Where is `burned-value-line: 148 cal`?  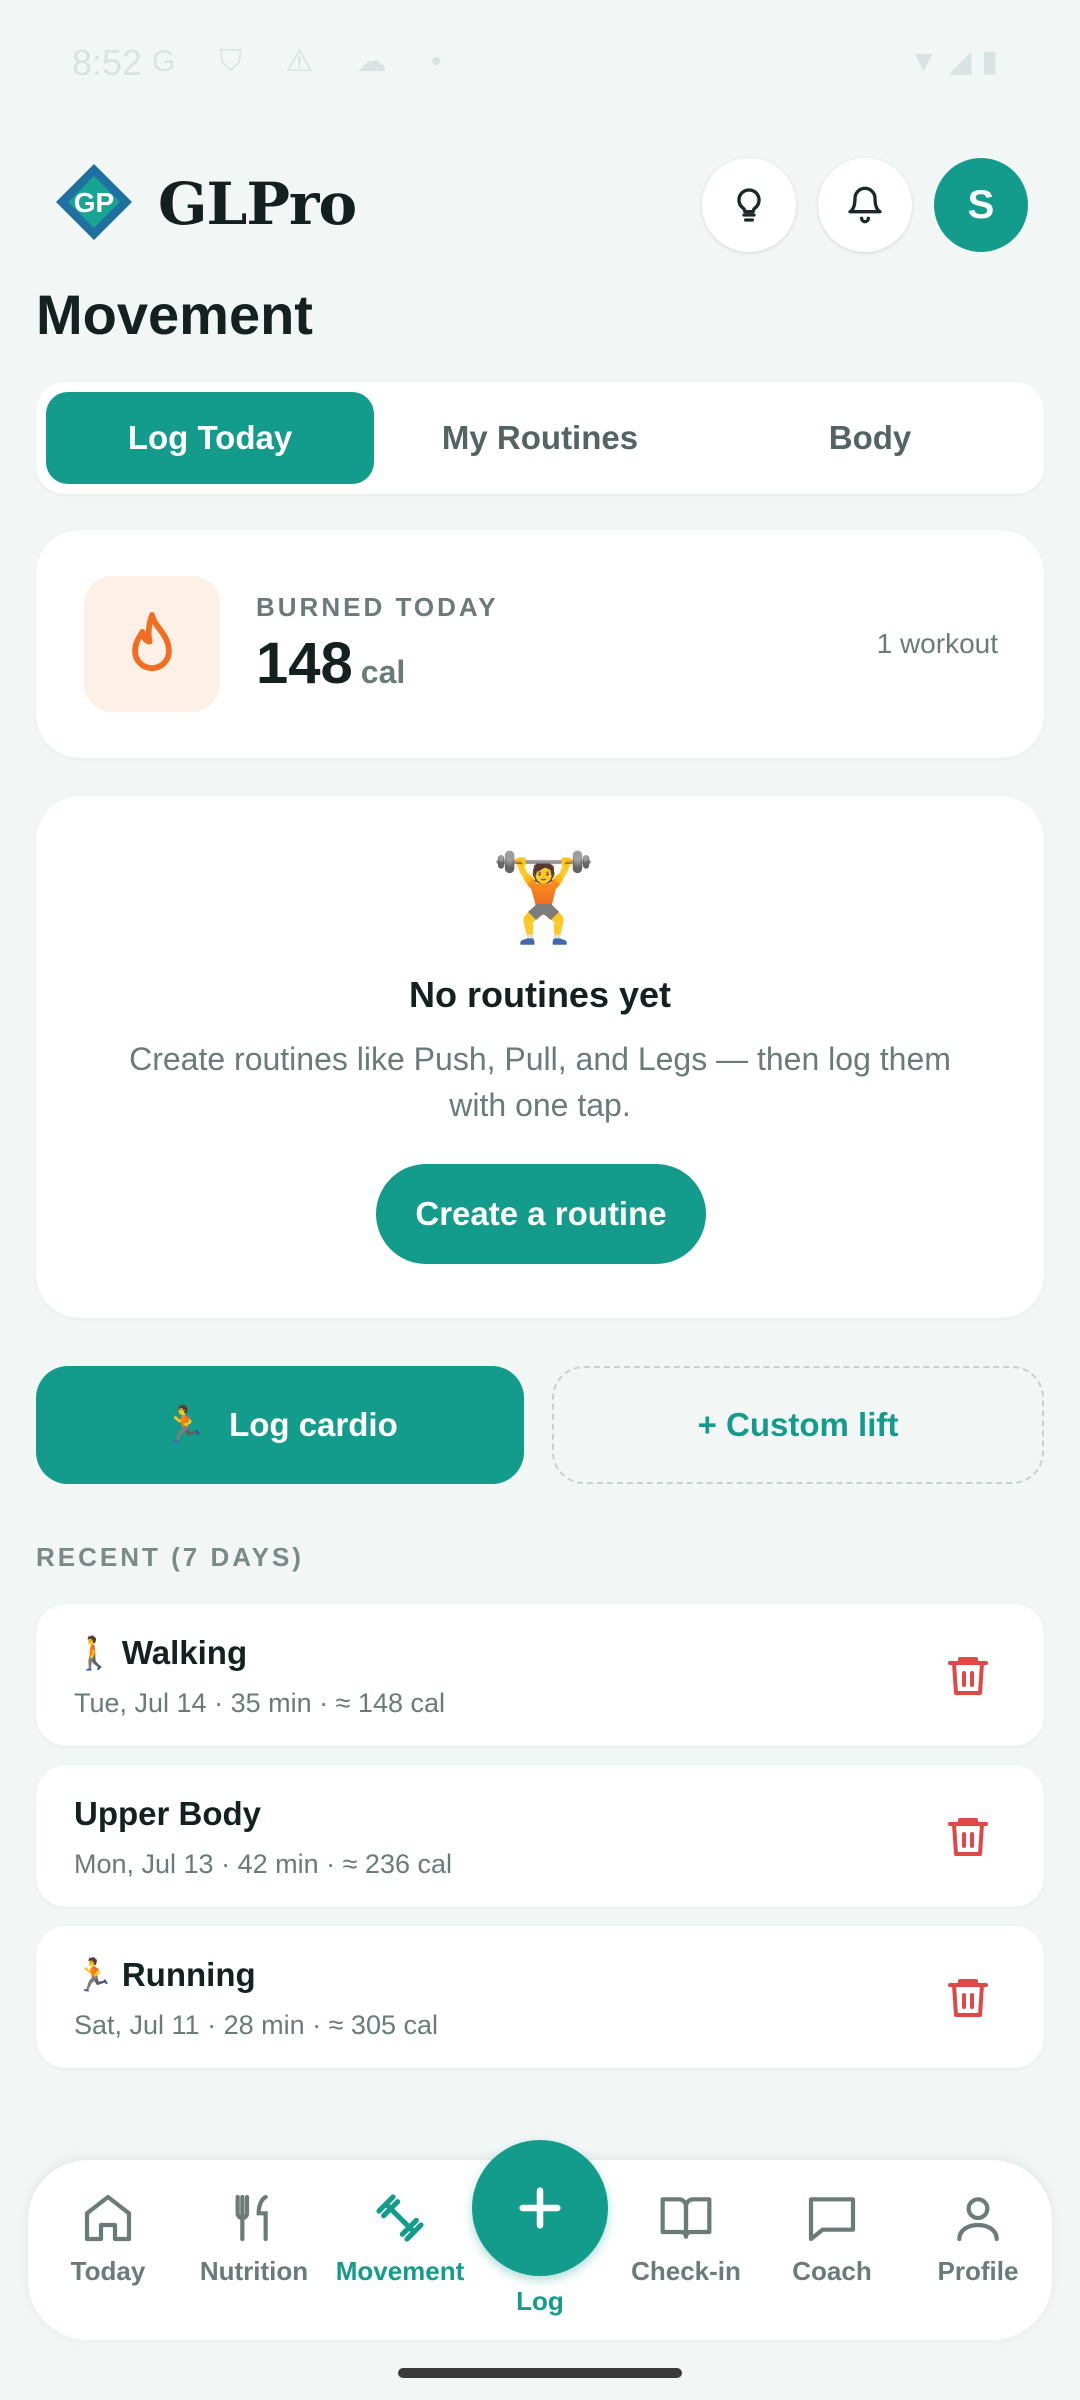 burned-value-line: 148 cal is located at coordinates (330, 663).